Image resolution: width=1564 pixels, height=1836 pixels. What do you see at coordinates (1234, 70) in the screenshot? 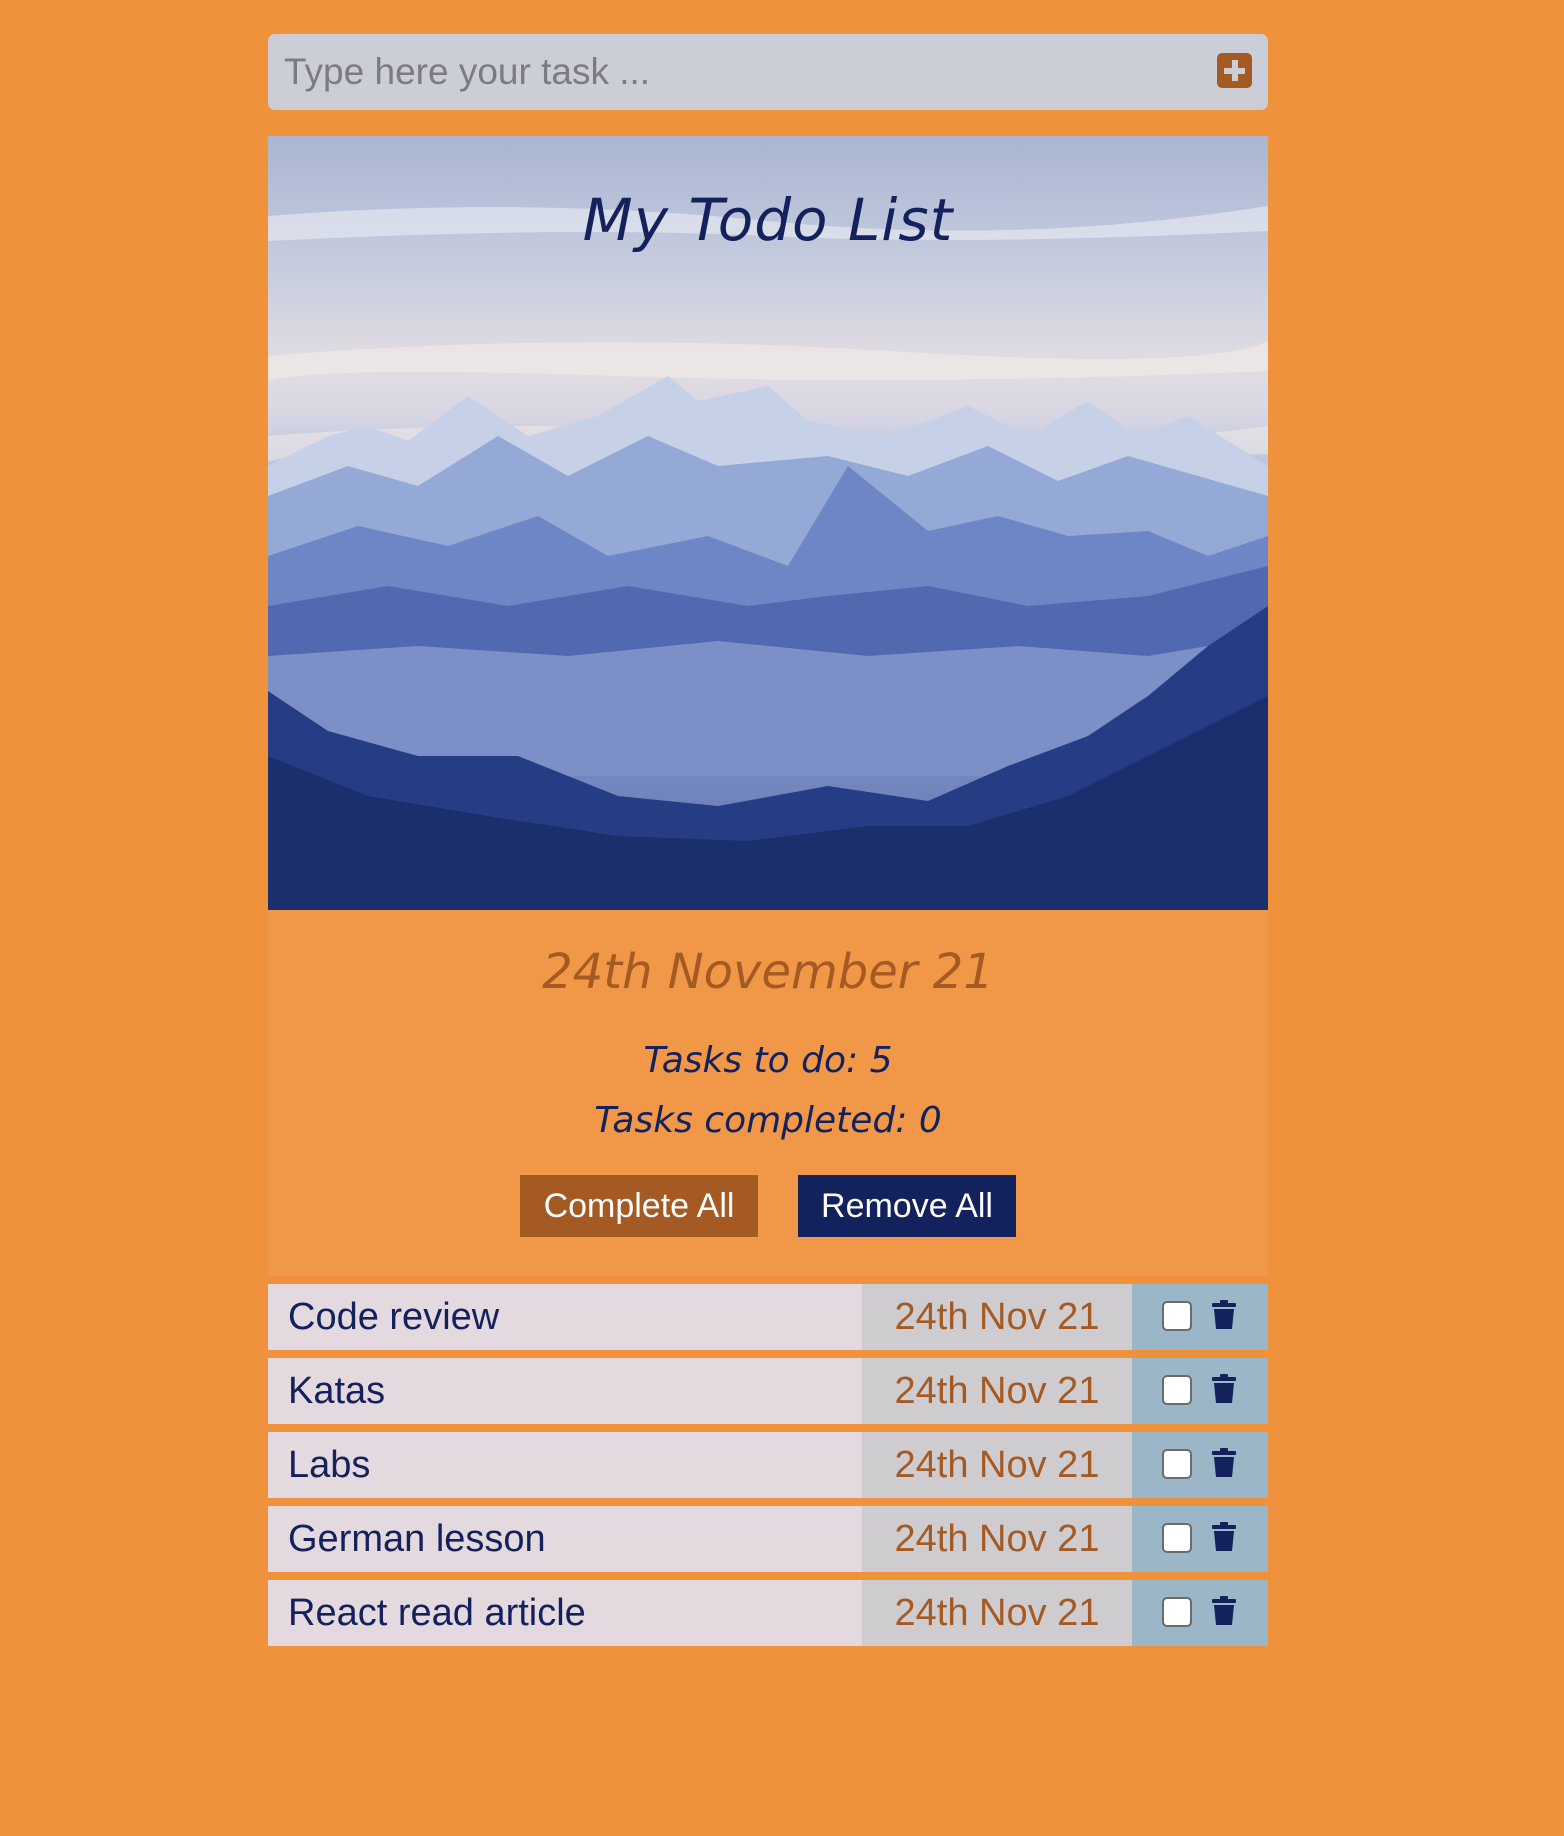
I see `plus-square-icon` at bounding box center [1234, 70].